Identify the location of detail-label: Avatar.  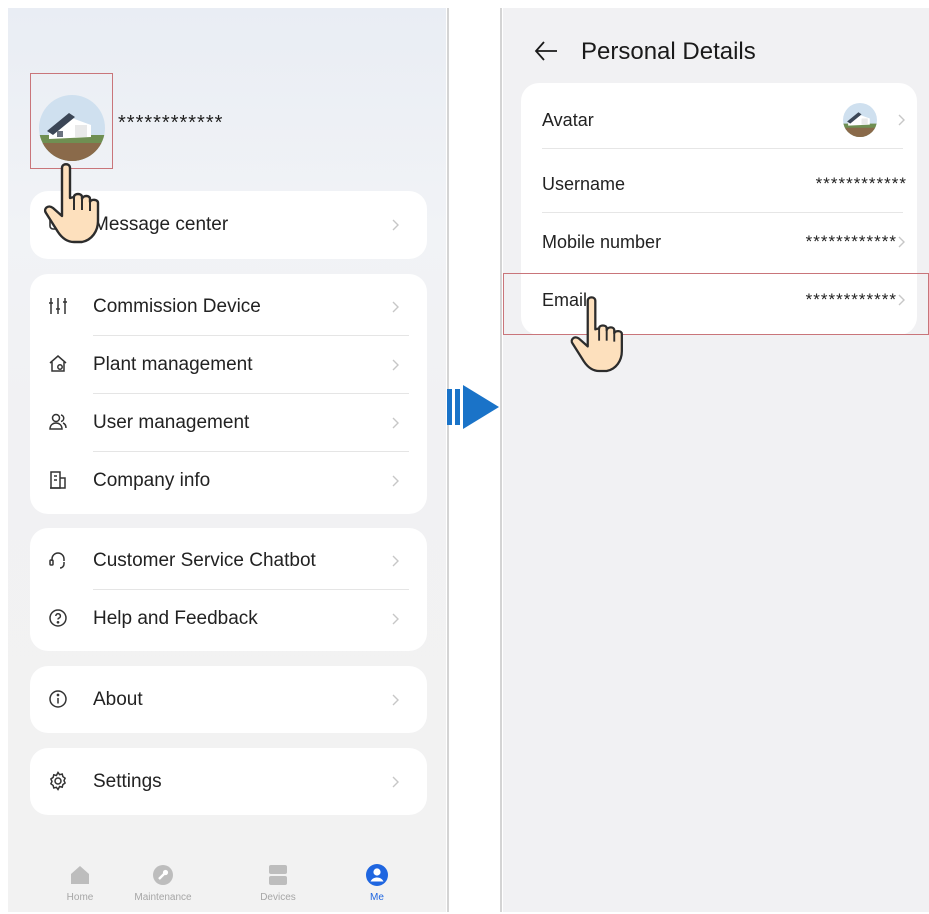
(568, 120).